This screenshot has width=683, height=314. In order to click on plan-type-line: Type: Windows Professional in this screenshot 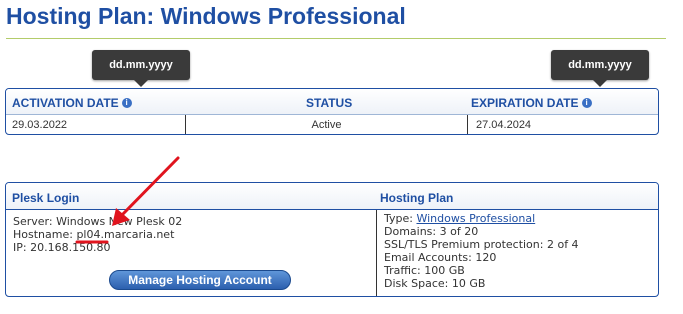, I will do `click(481, 218)`.